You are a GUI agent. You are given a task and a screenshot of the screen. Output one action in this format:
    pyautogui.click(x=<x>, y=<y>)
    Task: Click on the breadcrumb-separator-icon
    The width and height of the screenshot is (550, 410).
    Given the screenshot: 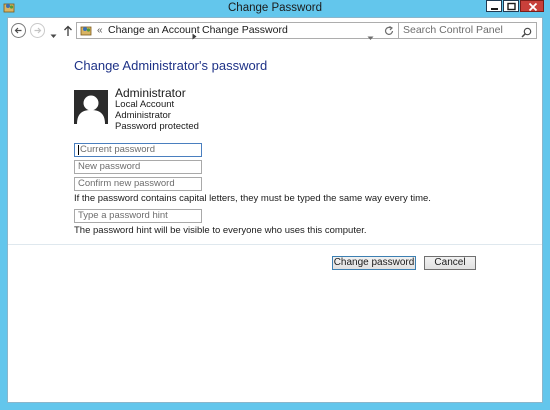 What is the action you would take?
    pyautogui.click(x=194, y=36)
    